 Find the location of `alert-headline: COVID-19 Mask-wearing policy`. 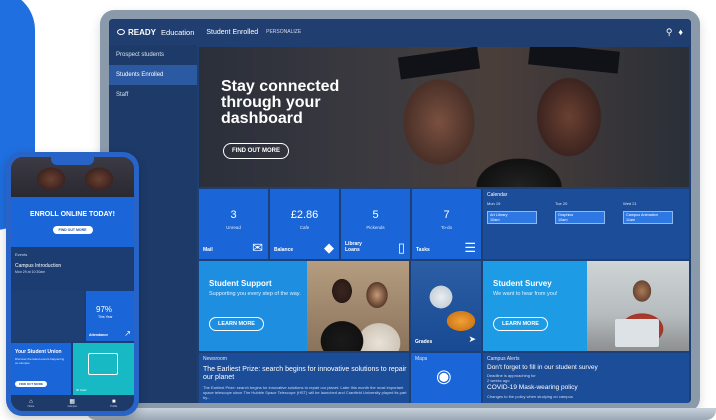

alert-headline: COVID-19 Mask-wearing policy is located at coordinates (532, 387).